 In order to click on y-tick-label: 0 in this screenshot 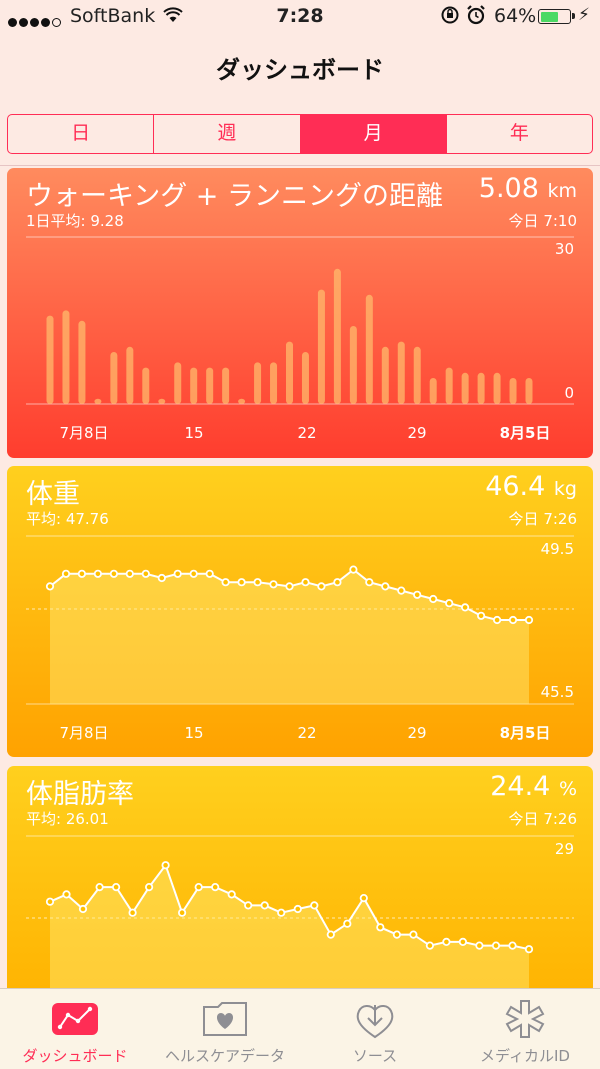, I will do `click(569, 393)`.